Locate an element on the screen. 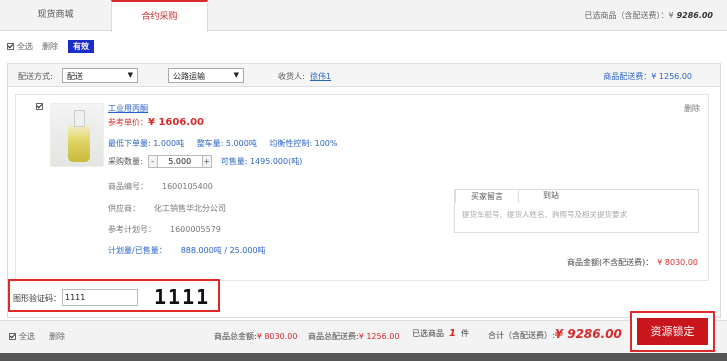 This screenshot has height=361, width=727. product-code-label: 商品编号： is located at coordinates (128, 186).